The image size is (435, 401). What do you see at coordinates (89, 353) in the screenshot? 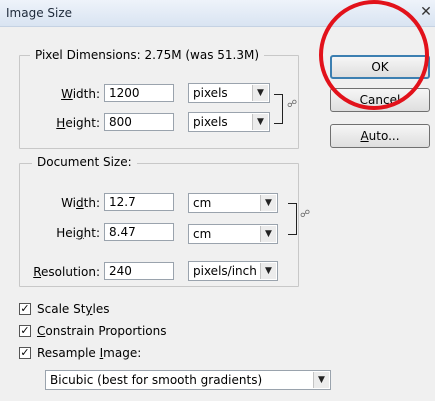
I see `resample-image-label: Resample Image:` at bounding box center [89, 353].